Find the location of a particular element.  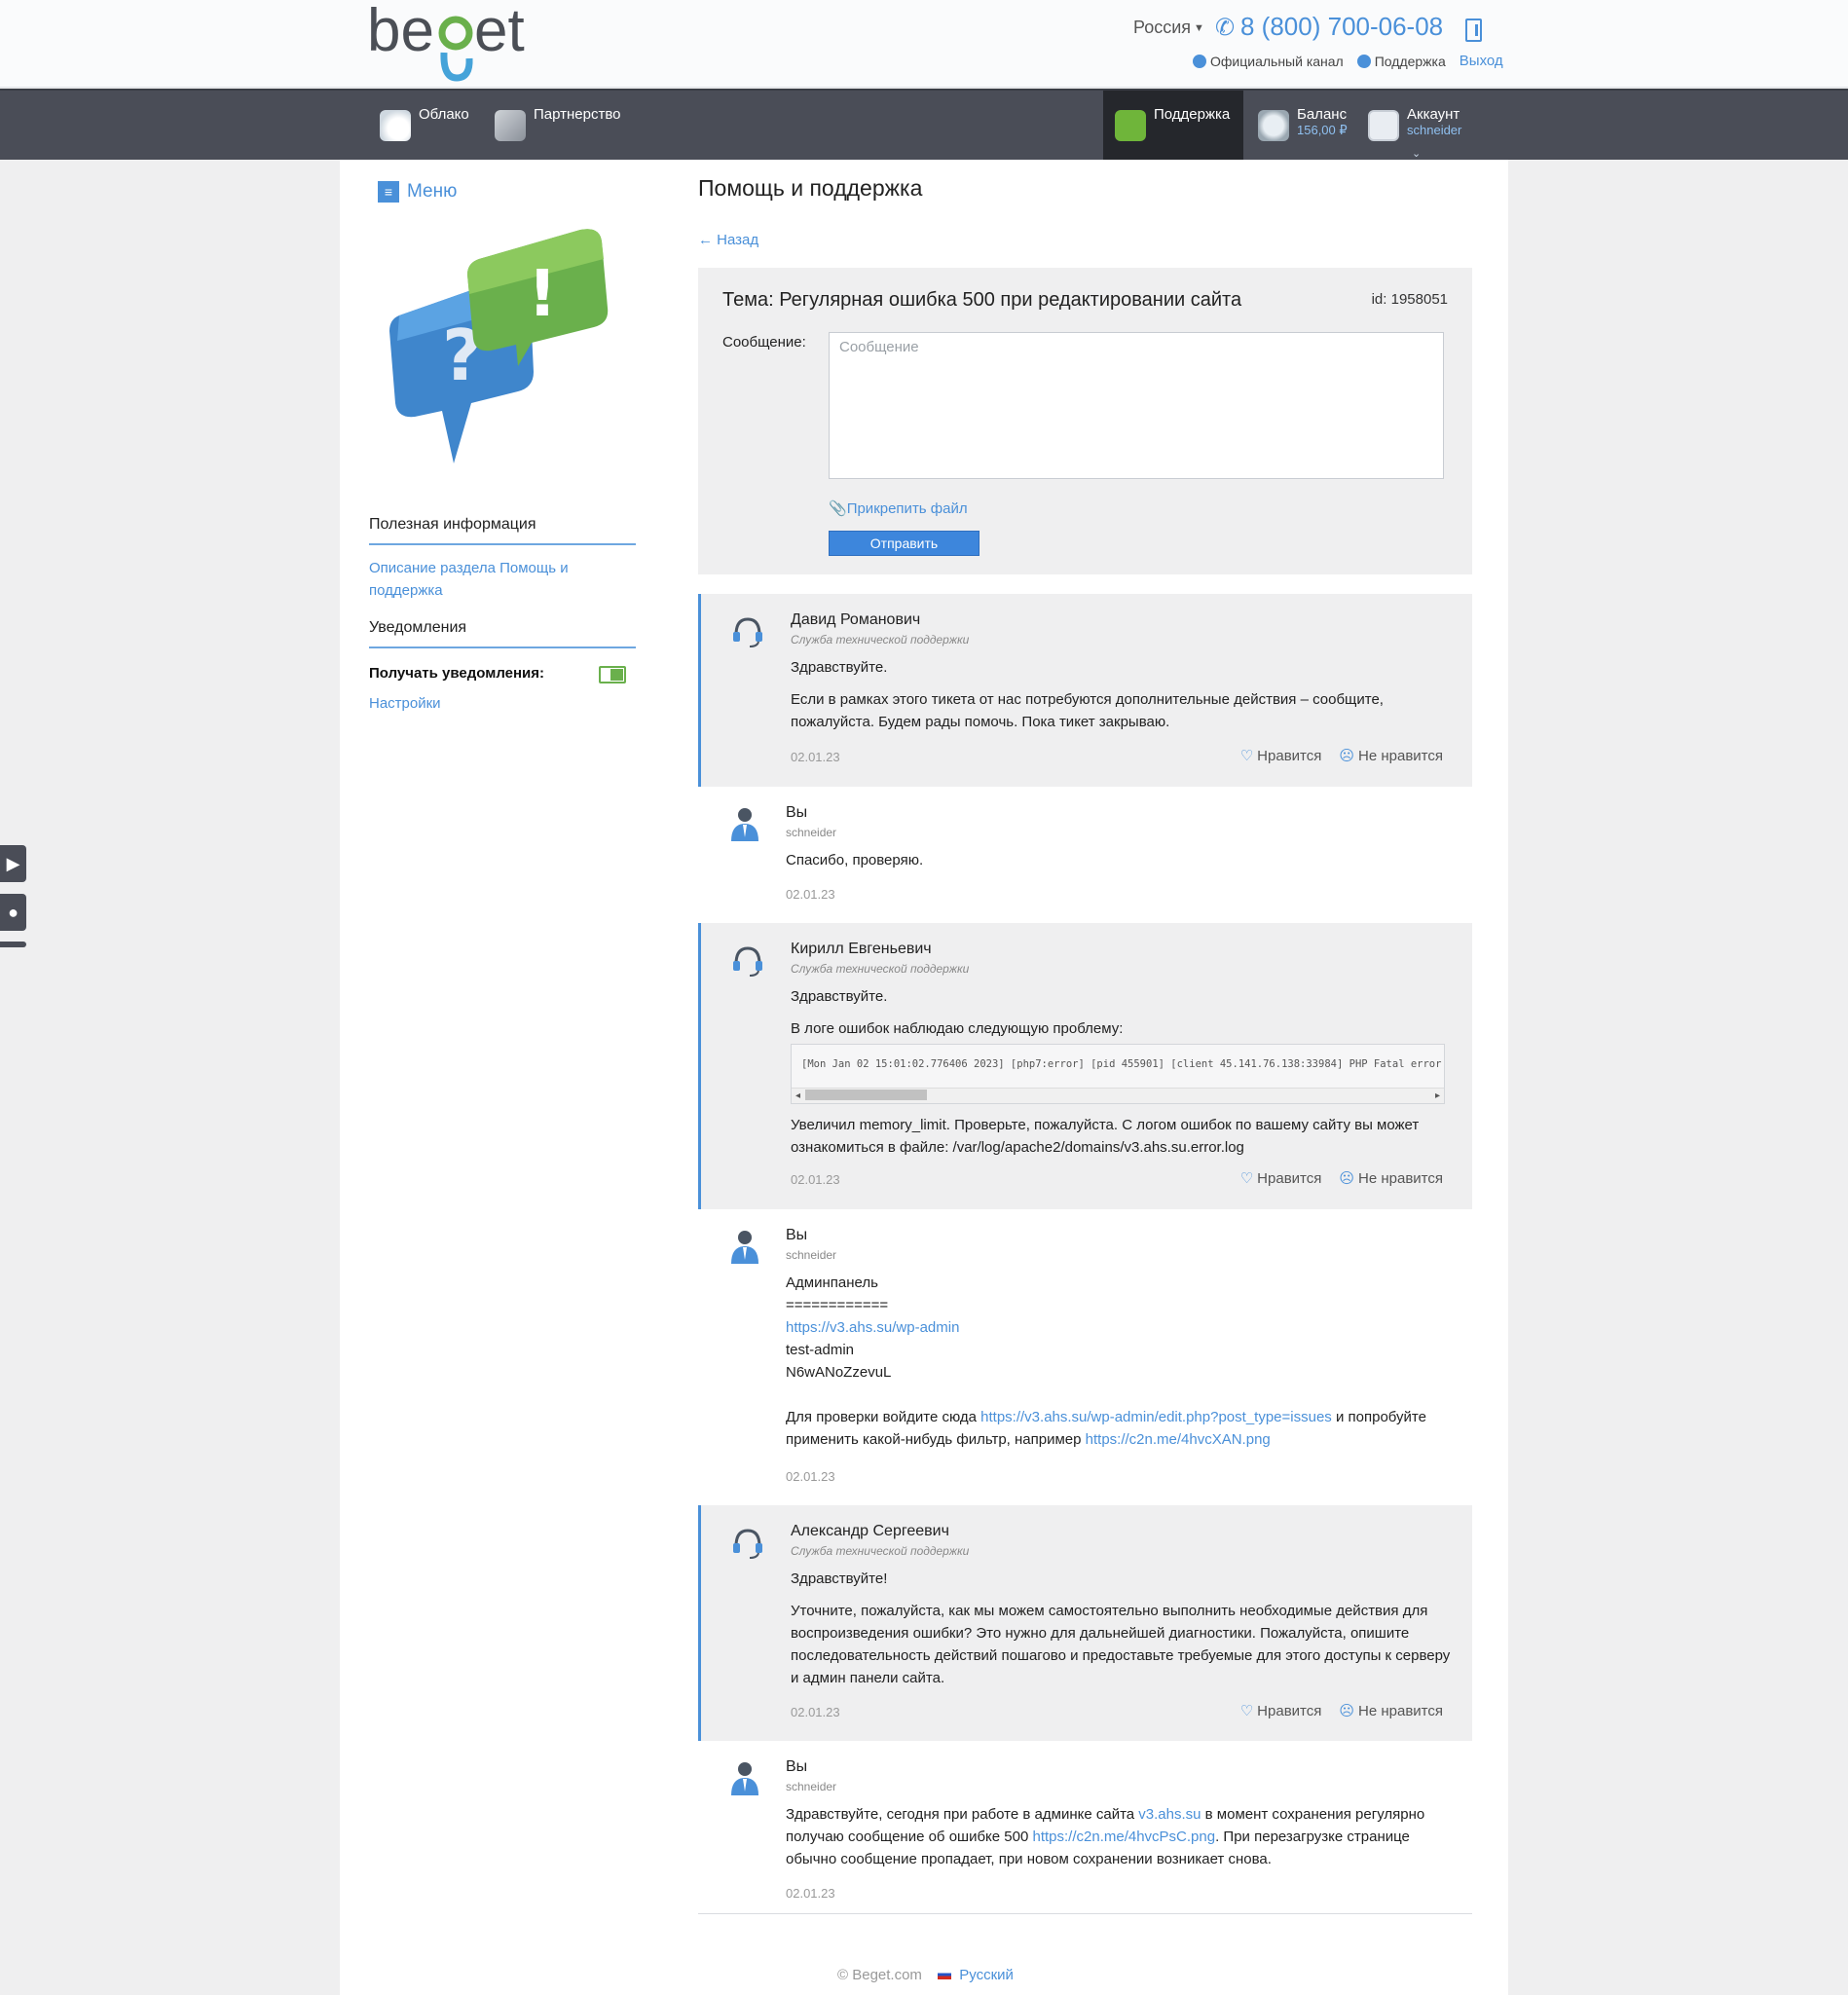

logo-graphic: be et is located at coordinates (446, 41).